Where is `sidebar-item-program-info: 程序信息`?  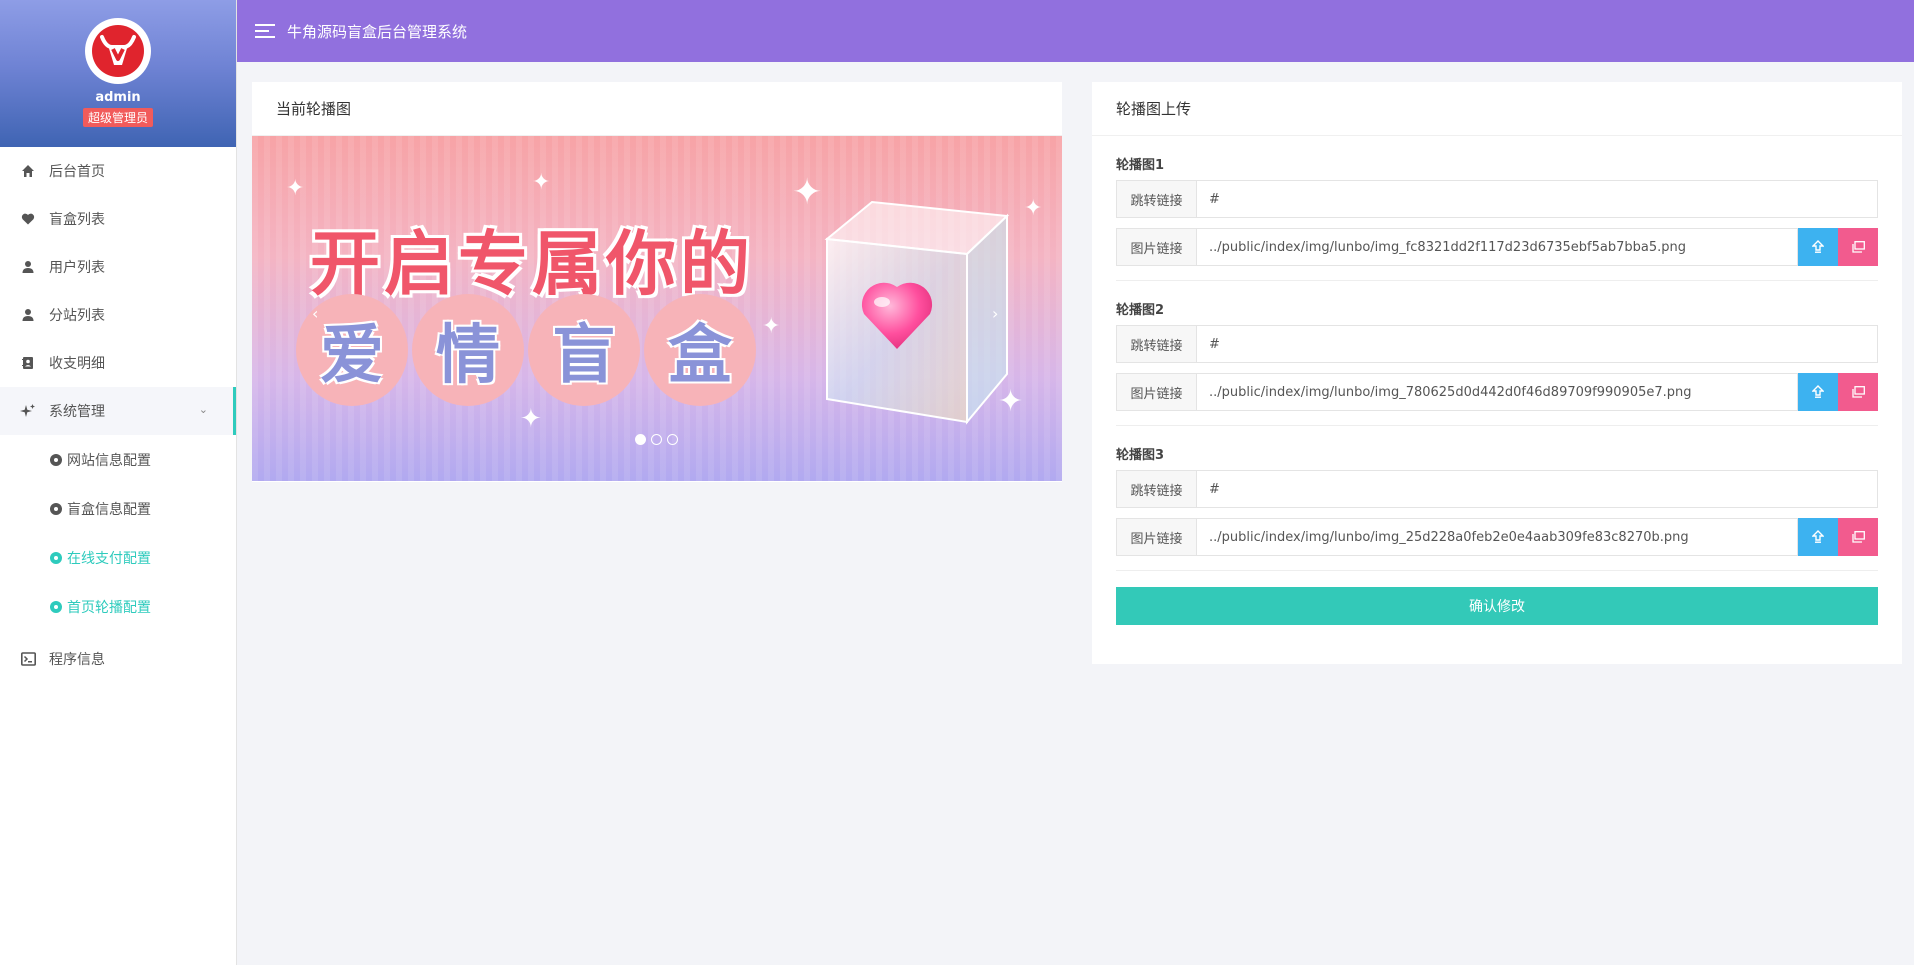
sidebar-item-program-info: 程序信息 is located at coordinates (118, 659).